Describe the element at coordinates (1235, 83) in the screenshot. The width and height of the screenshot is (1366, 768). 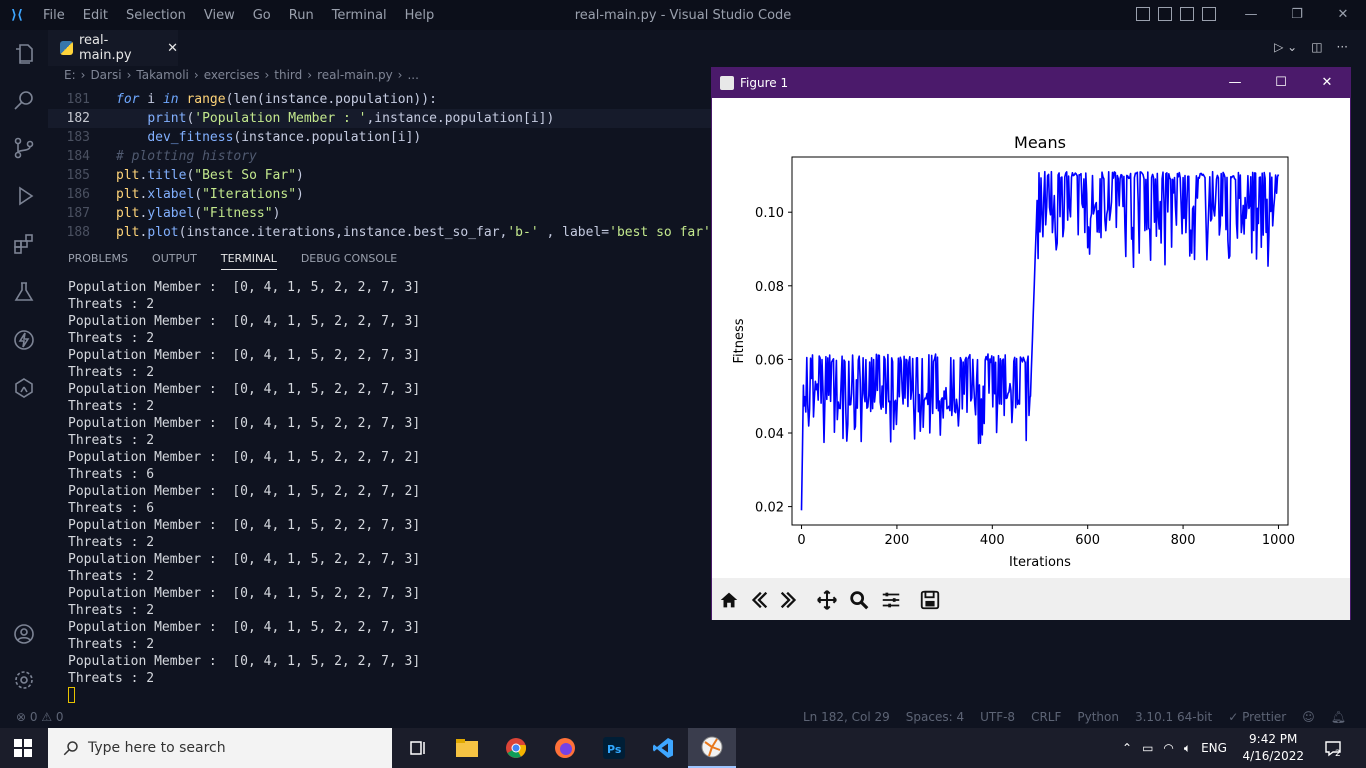
I see `figure-minimize-button: —` at that location.